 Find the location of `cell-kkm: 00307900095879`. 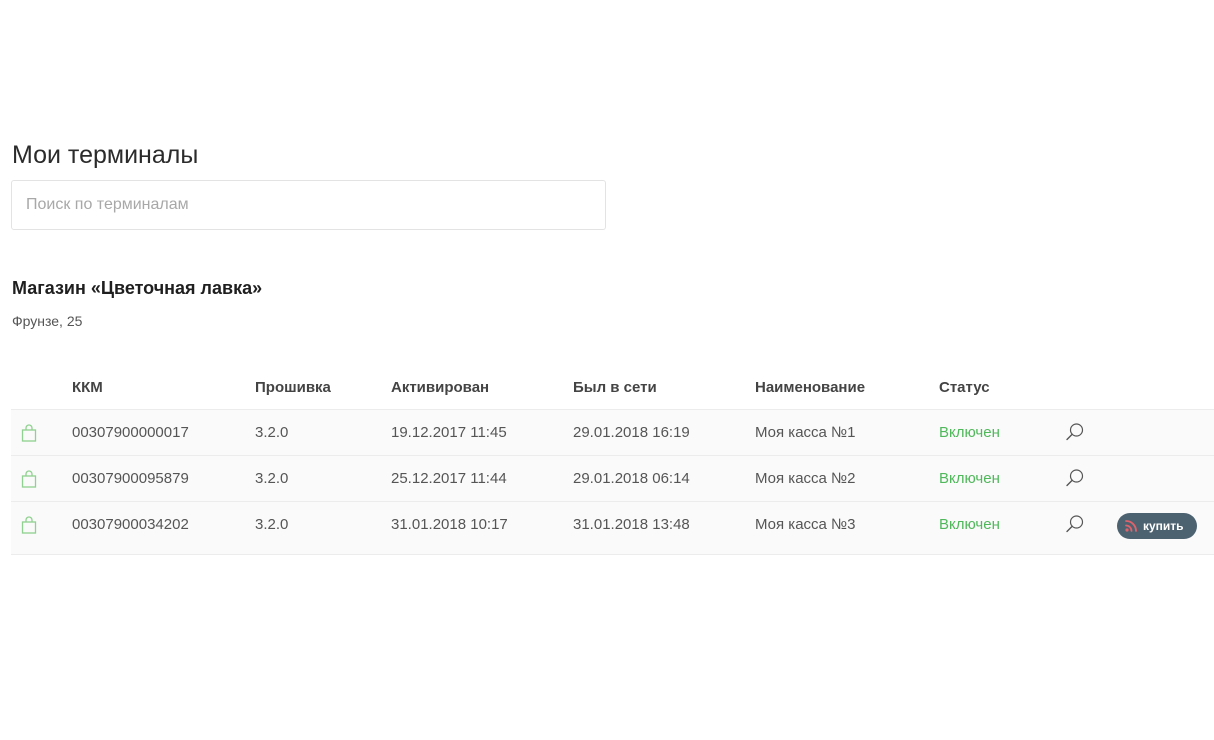

cell-kkm: 00307900095879 is located at coordinates (130, 478).